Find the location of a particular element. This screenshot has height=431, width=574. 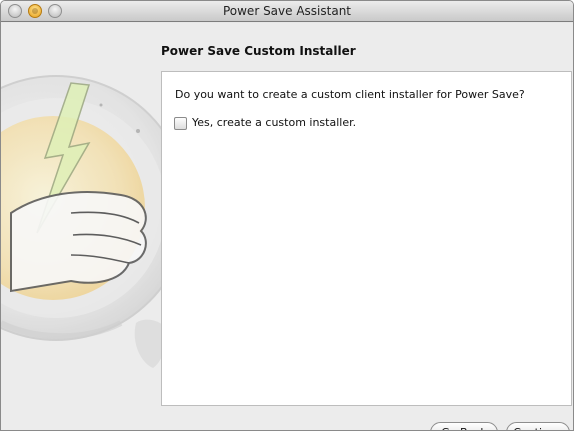

go-back-button: Go Back is located at coordinates (464, 426).